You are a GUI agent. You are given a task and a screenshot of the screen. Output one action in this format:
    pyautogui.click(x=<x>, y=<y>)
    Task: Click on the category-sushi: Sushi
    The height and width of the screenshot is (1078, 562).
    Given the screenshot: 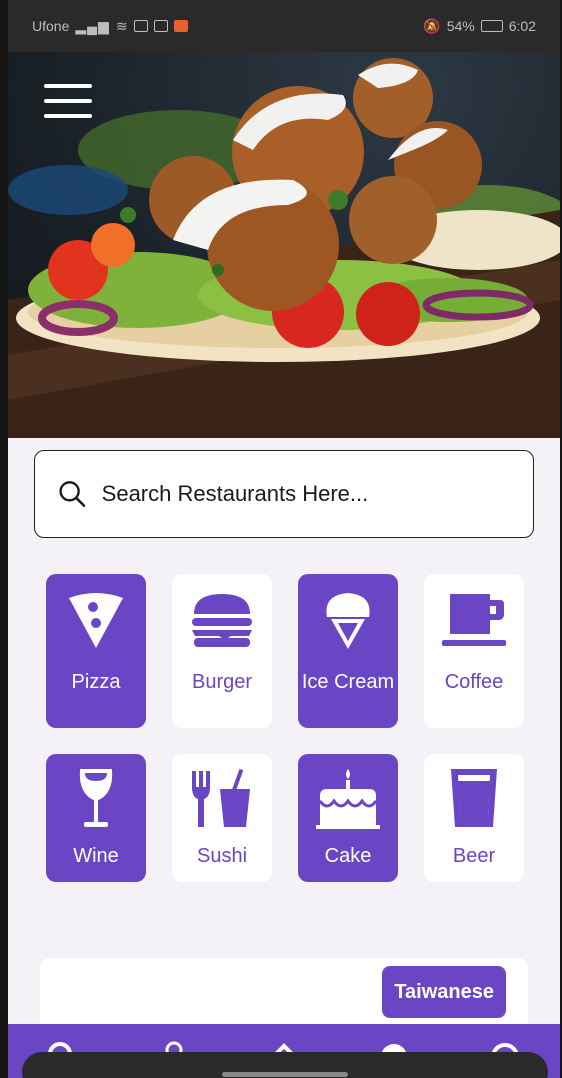 What is the action you would take?
    pyautogui.click(x=222, y=818)
    